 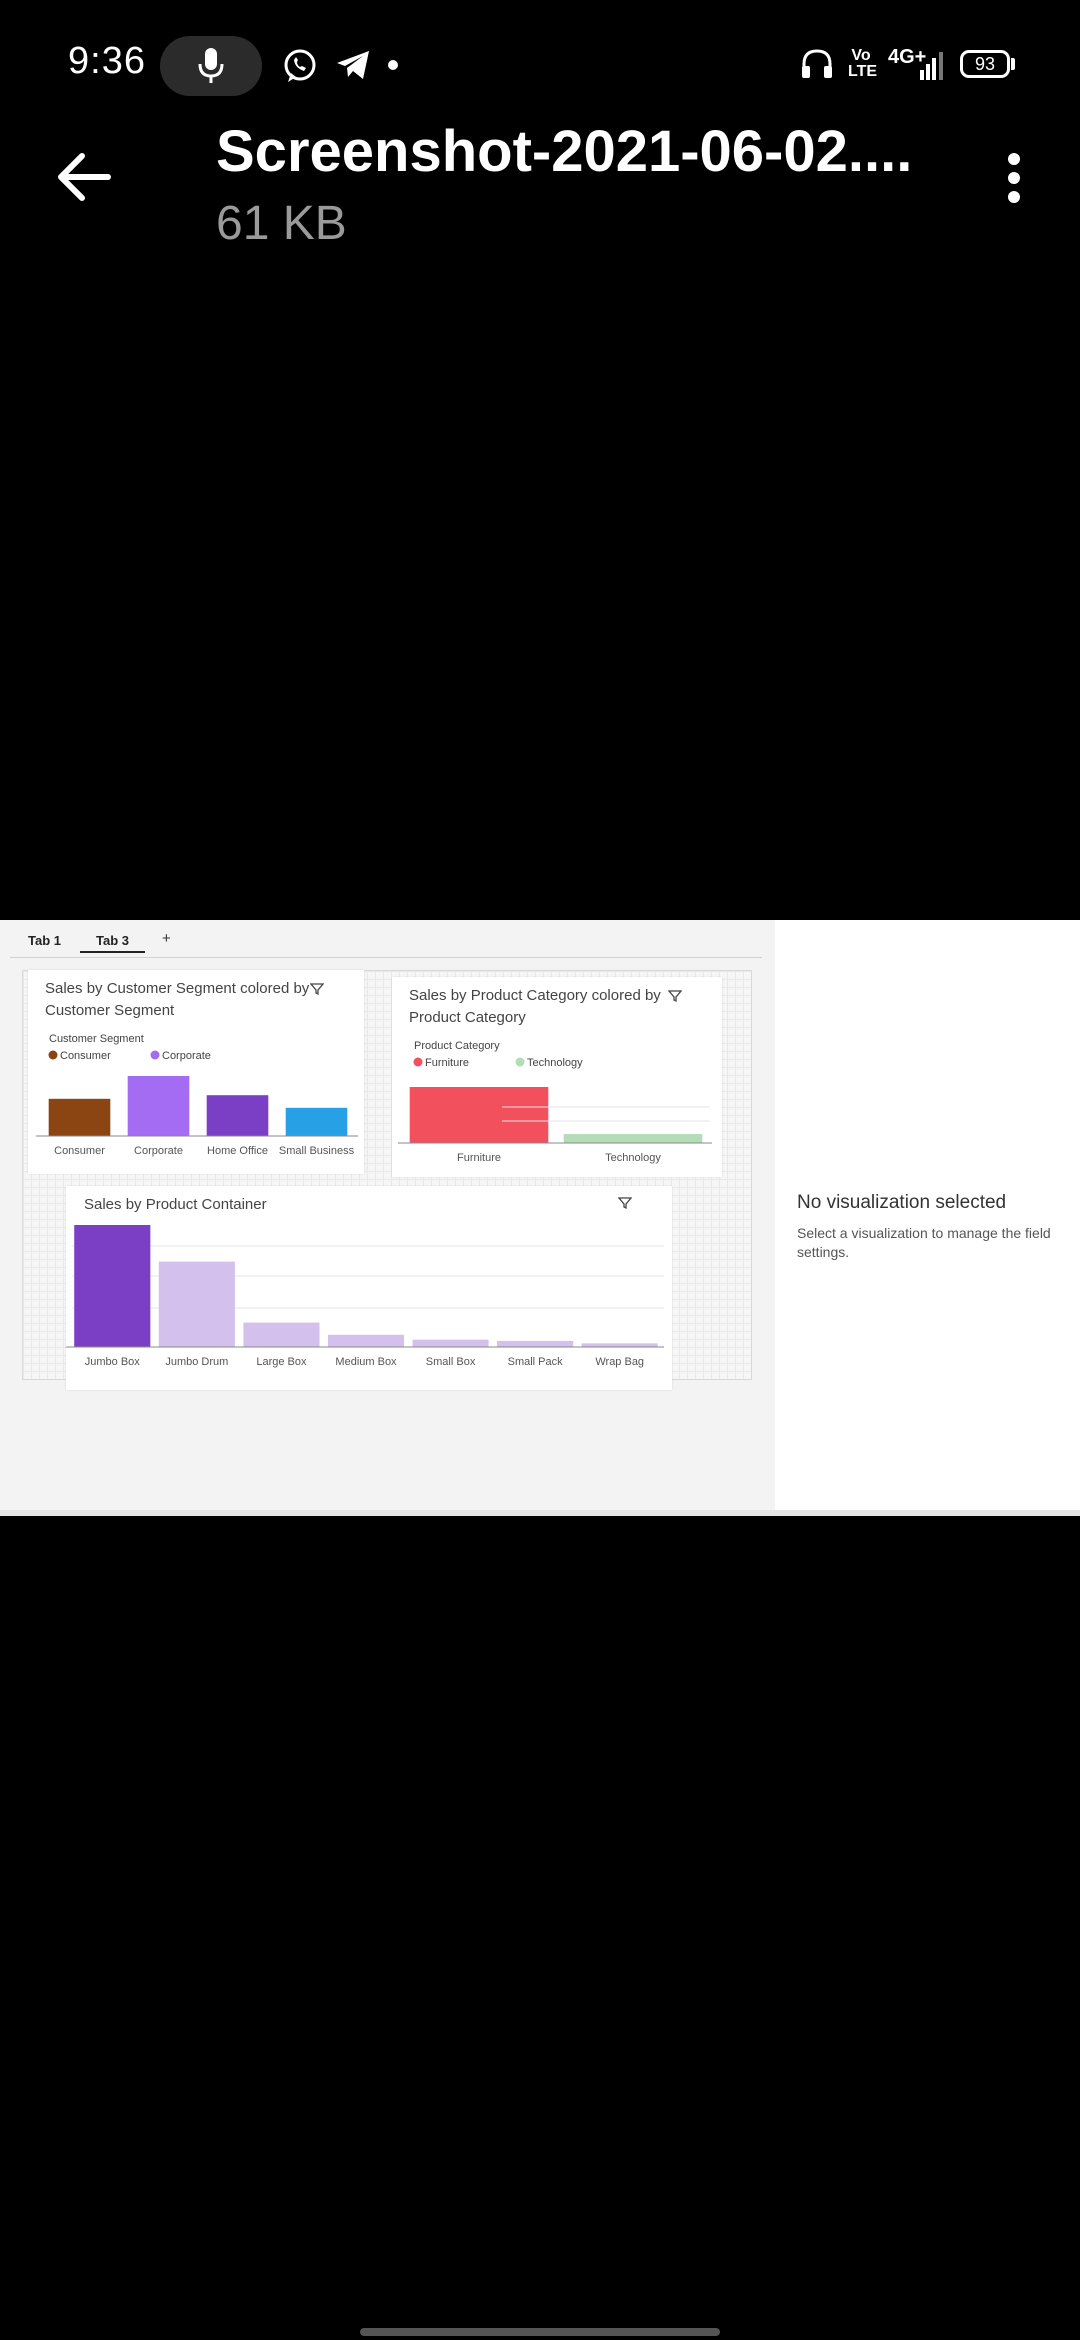 I want to click on legend-label: Corporate, so click(x=186, y=1056).